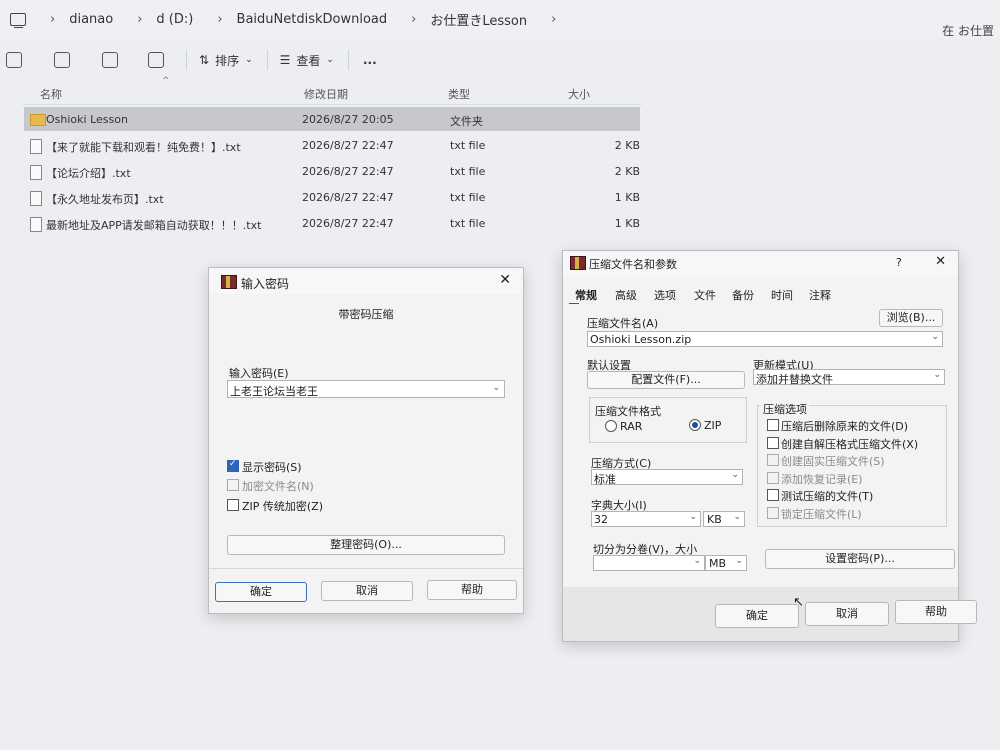 Image resolution: width=1000 pixels, height=750 pixels. What do you see at coordinates (773, 442) in the screenshot?
I see `sfx-checkbox` at bounding box center [773, 442].